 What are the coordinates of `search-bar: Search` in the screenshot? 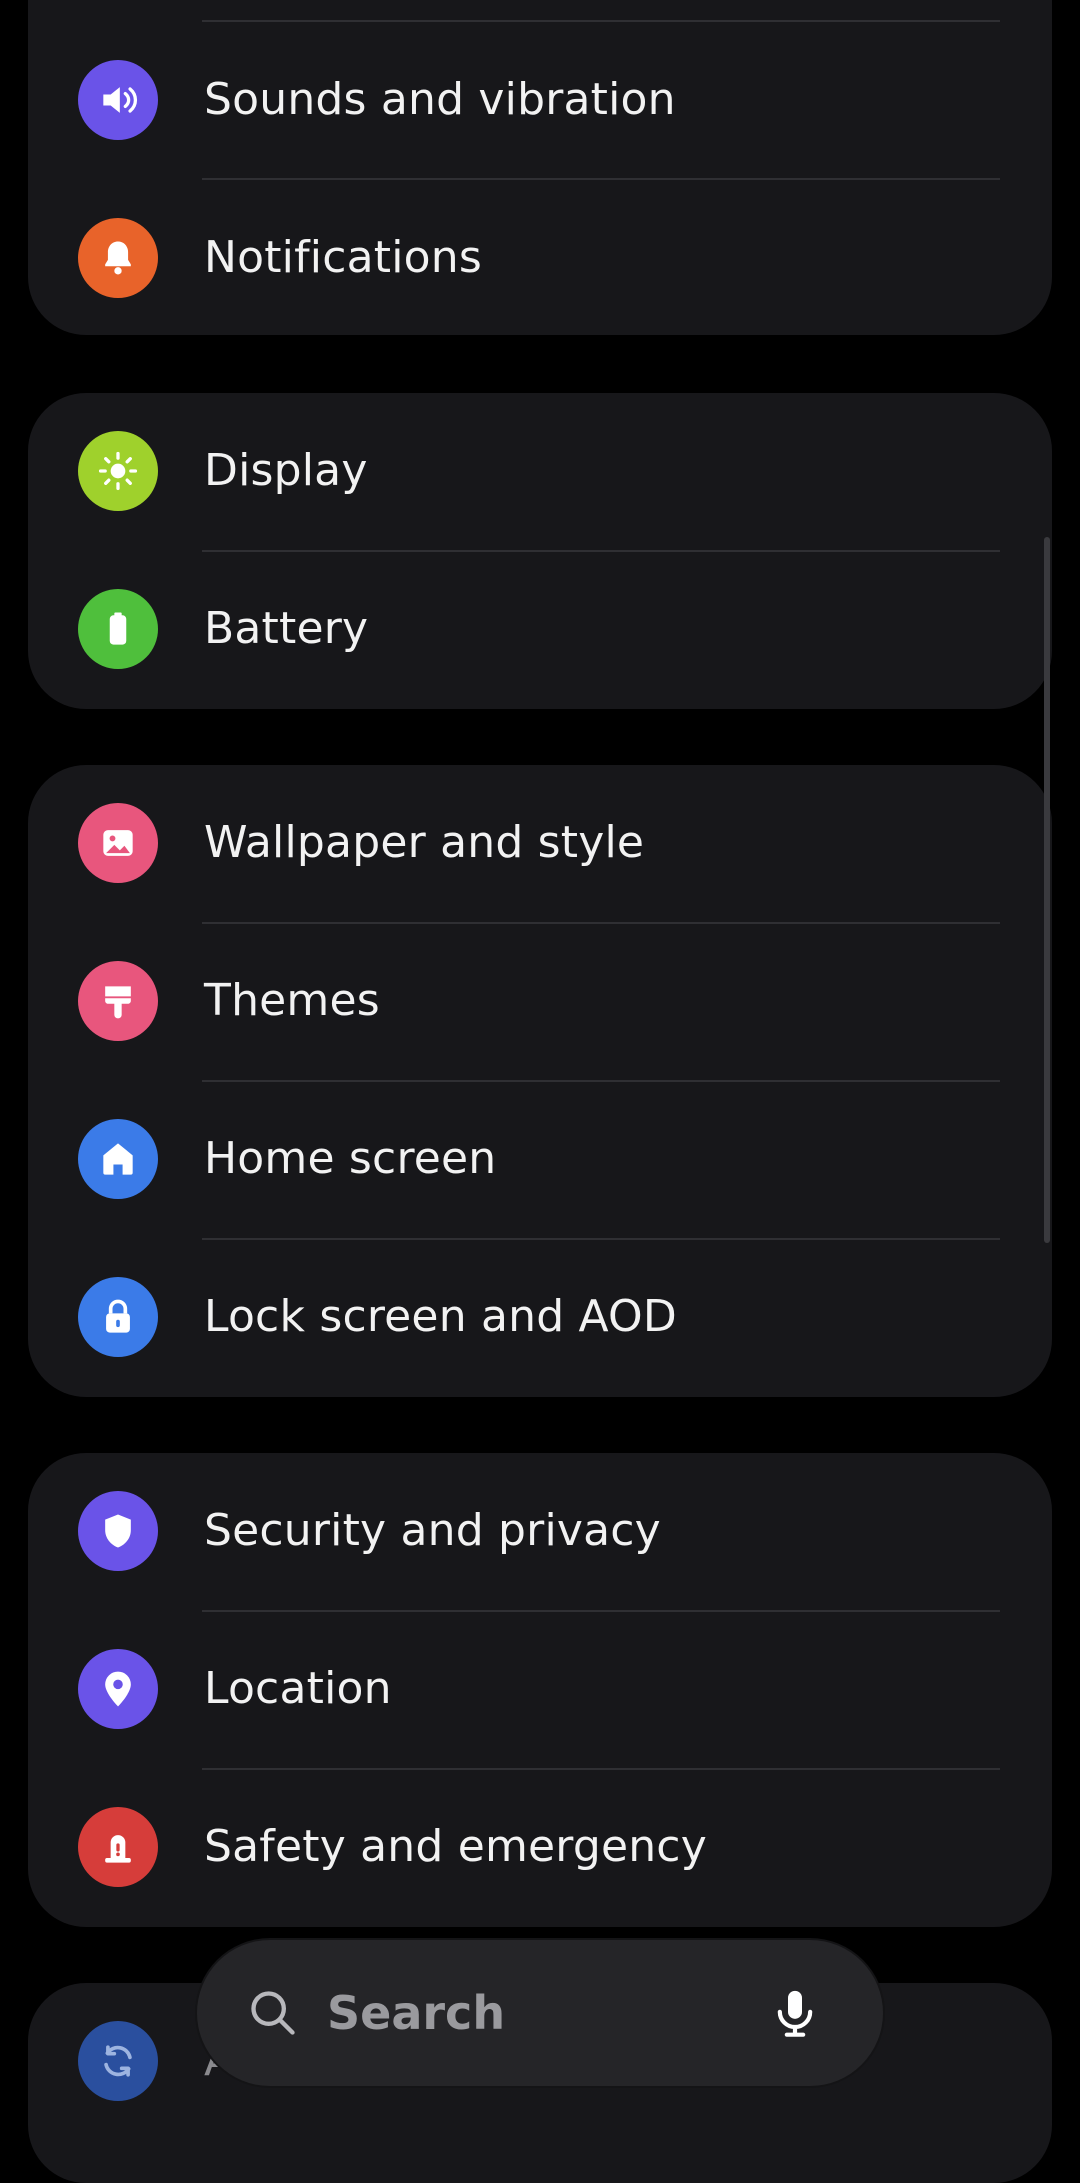 It's located at (540, 2013).